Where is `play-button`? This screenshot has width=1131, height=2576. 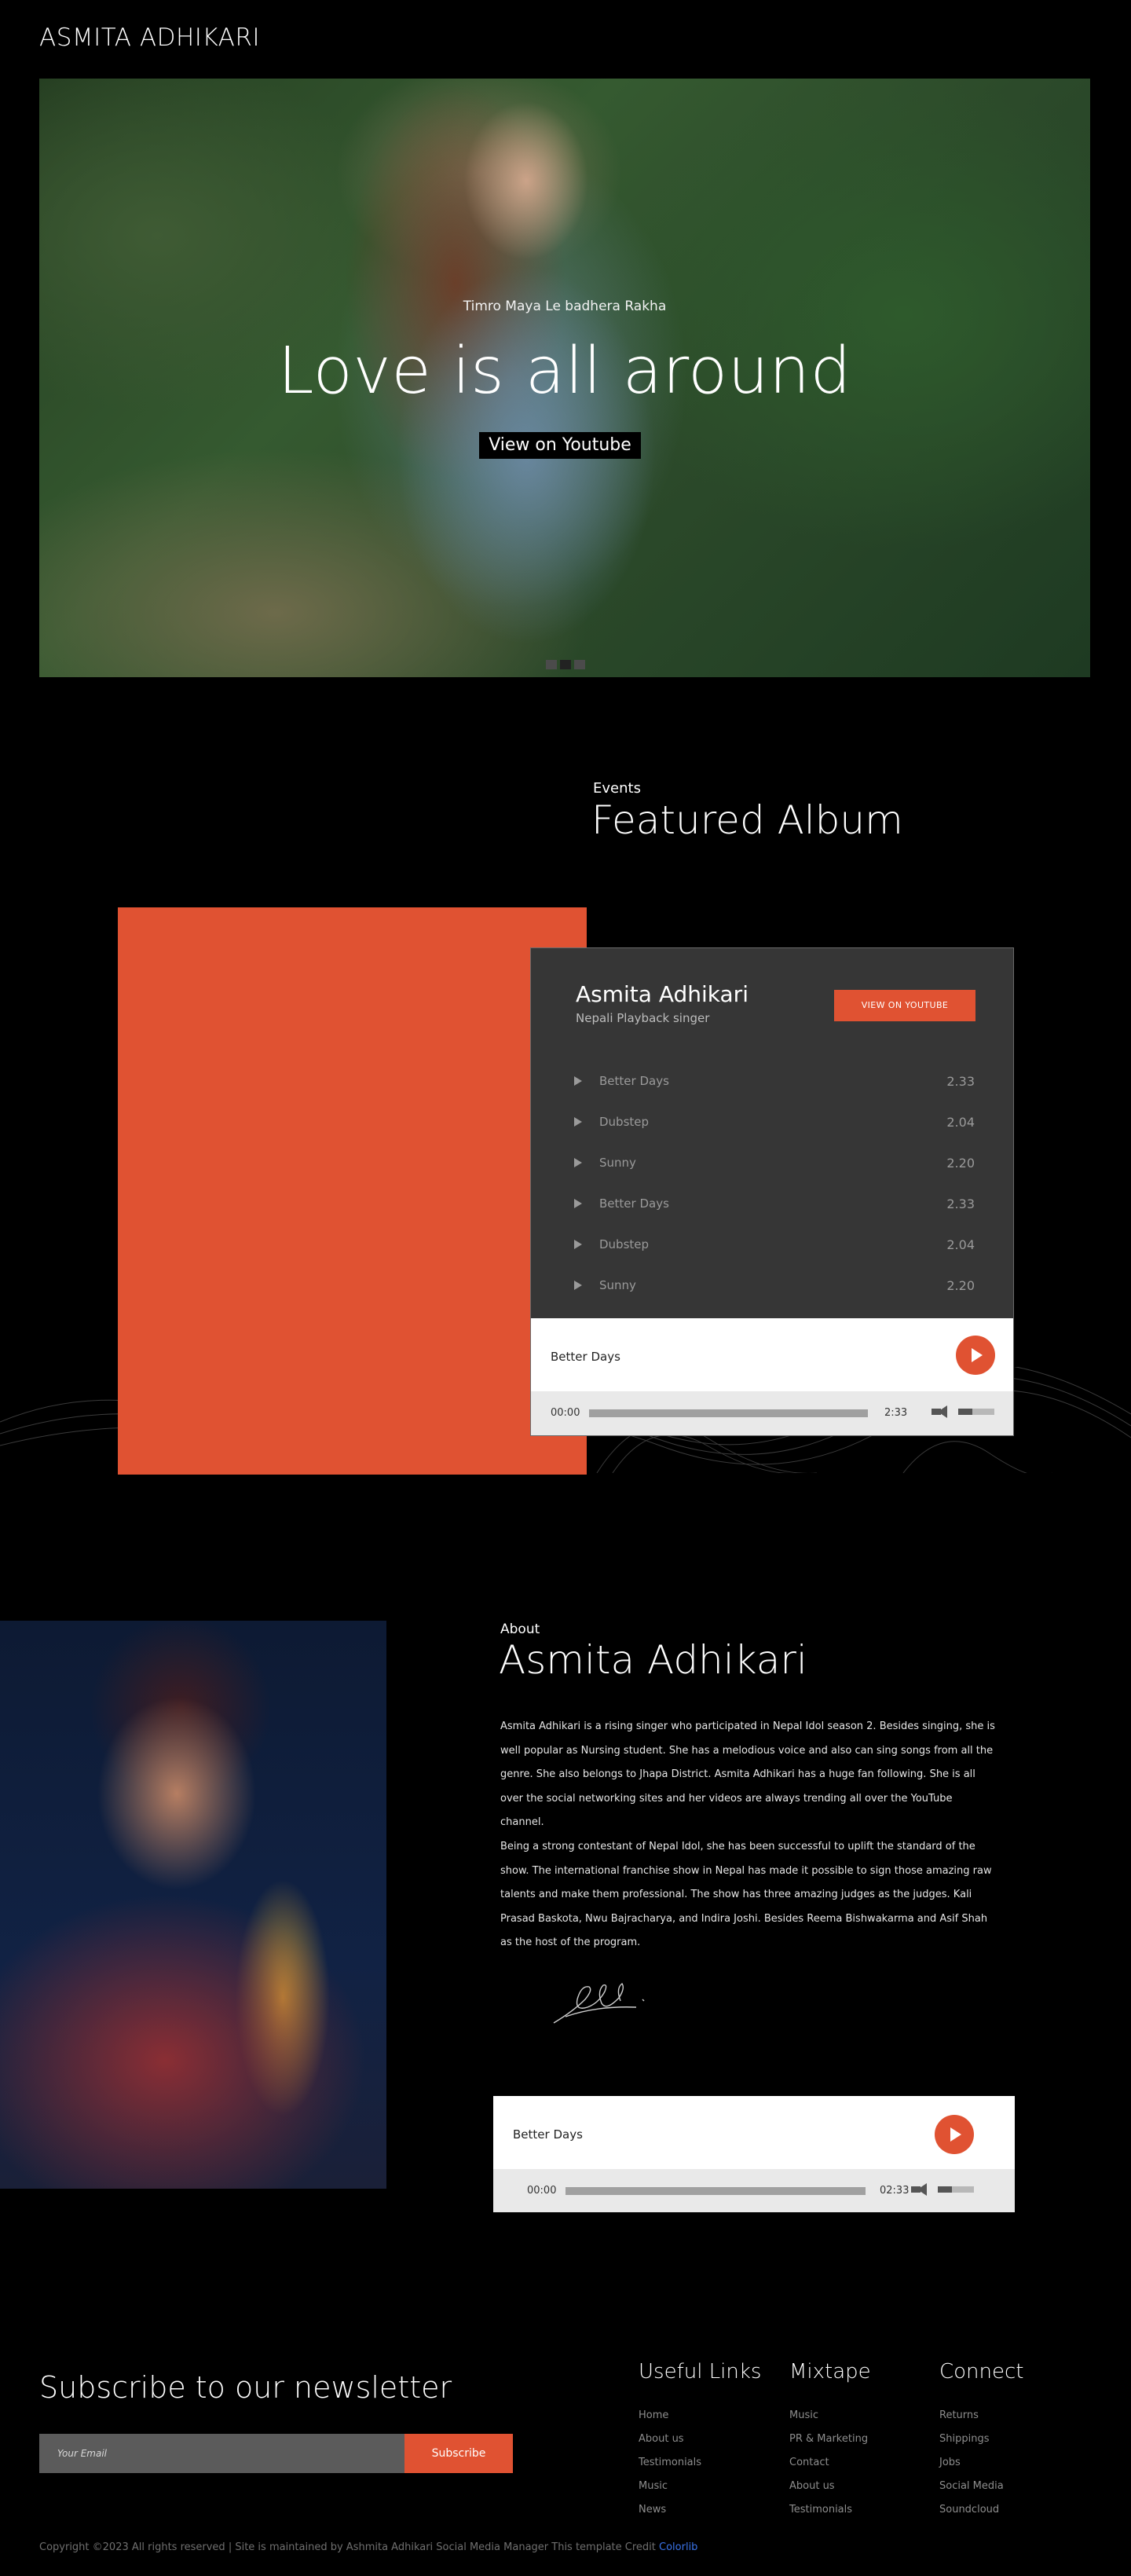 play-button is located at coordinates (975, 1355).